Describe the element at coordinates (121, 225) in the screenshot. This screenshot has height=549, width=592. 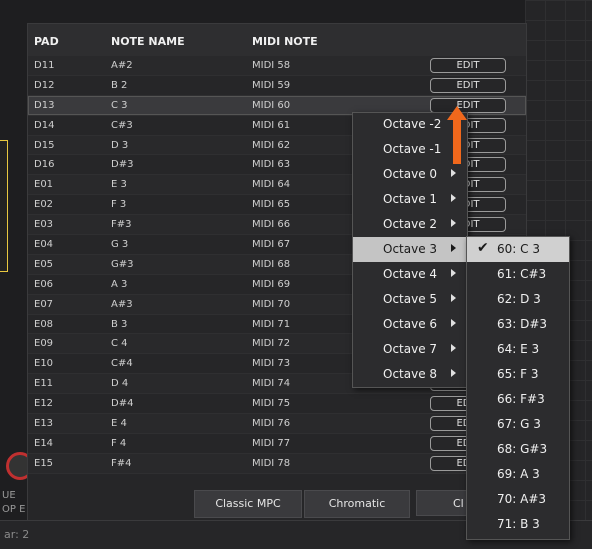
I see `note-name-cell: F#3` at that location.